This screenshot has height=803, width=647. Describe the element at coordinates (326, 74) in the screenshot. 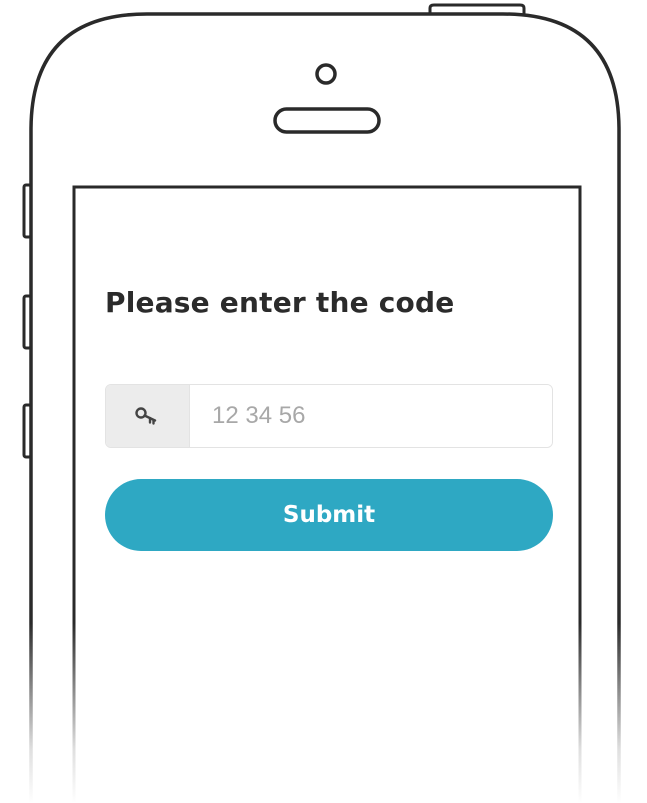

I see `phone-camera` at that location.